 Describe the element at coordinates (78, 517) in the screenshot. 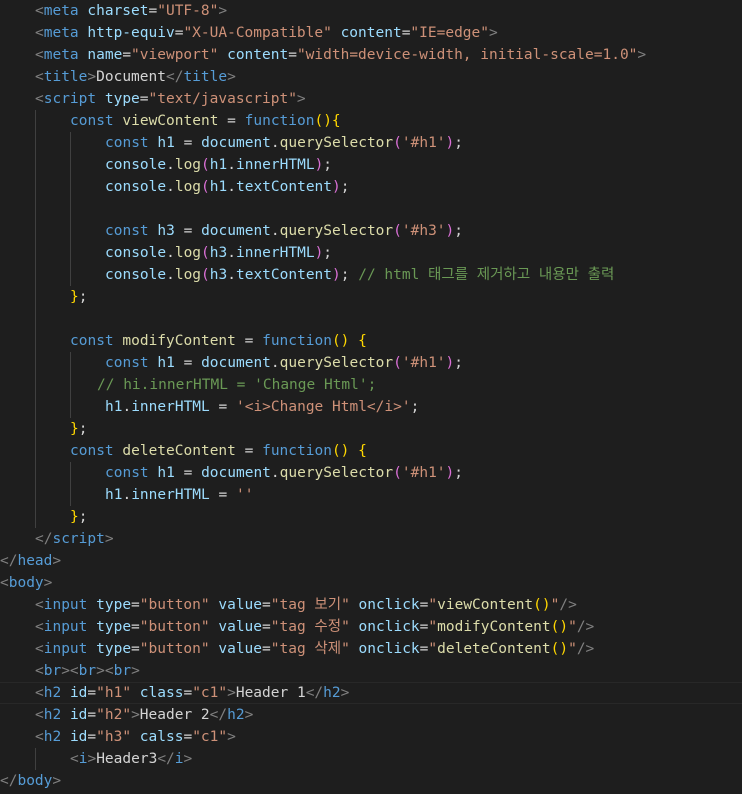

I see `code-text: };` at that location.